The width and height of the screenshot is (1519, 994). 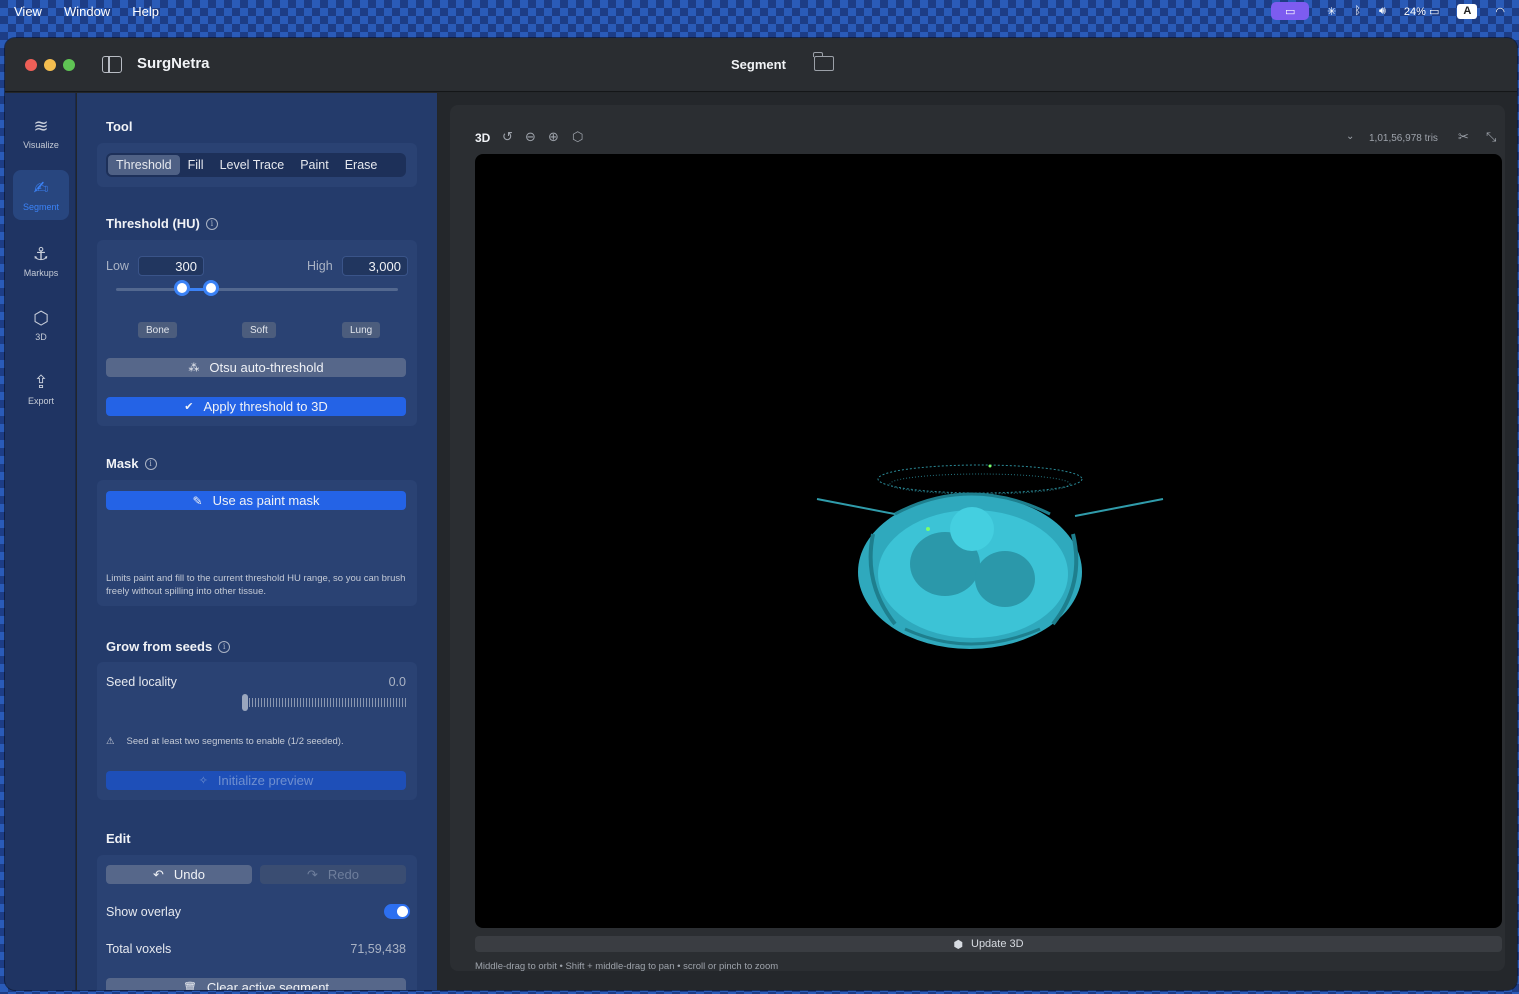 I want to click on show-overlay-label: Show overlay, so click(x=144, y=912).